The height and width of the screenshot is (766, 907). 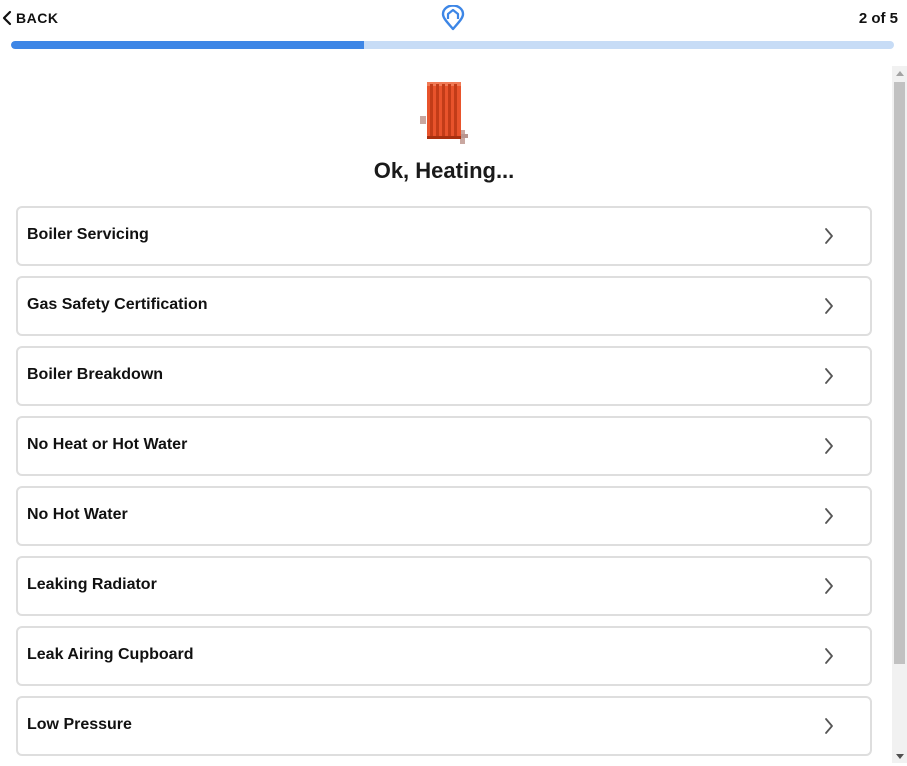 I want to click on option-item: Leaking Radiator, so click(x=444, y=586).